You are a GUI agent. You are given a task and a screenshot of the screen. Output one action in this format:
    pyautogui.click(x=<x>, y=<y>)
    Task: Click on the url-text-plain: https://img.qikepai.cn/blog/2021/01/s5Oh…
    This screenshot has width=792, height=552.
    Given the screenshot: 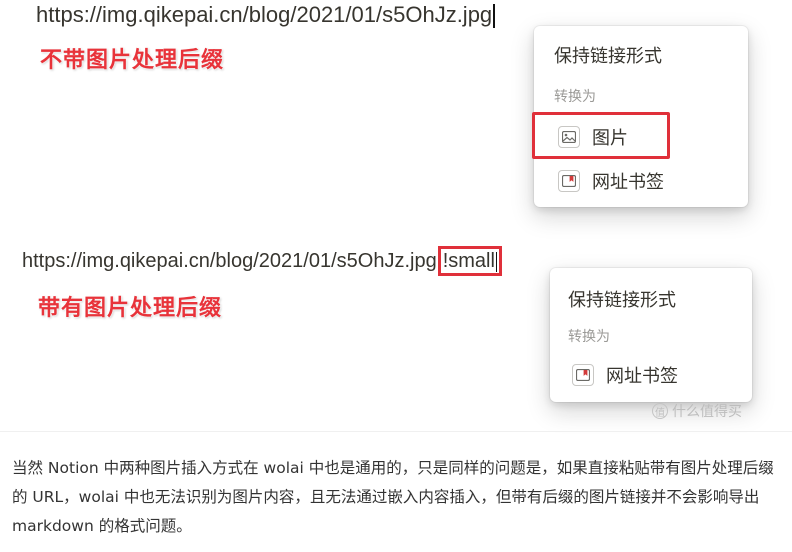 What is the action you would take?
    pyautogui.click(x=265, y=15)
    